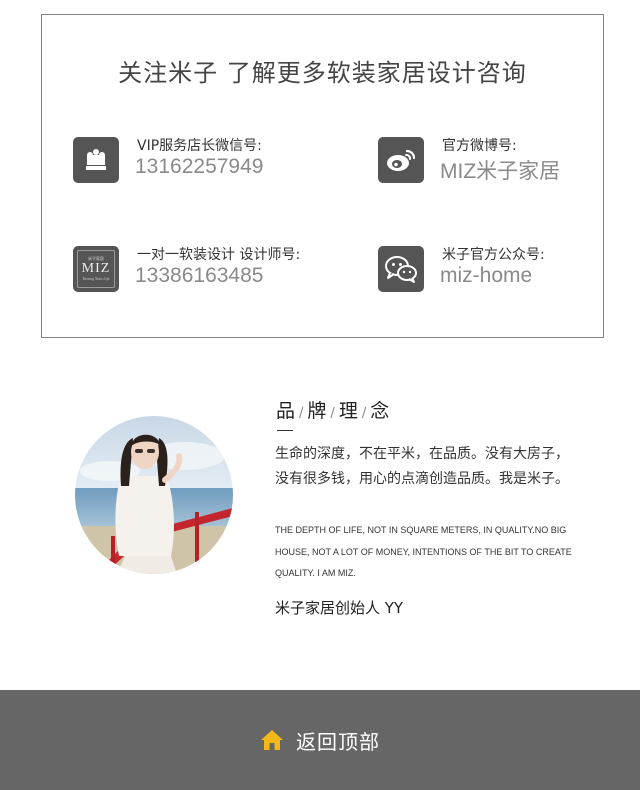 The image size is (640, 790). What do you see at coordinates (317, 411) in the screenshot?
I see `brand-title-char-2: 牌` at bounding box center [317, 411].